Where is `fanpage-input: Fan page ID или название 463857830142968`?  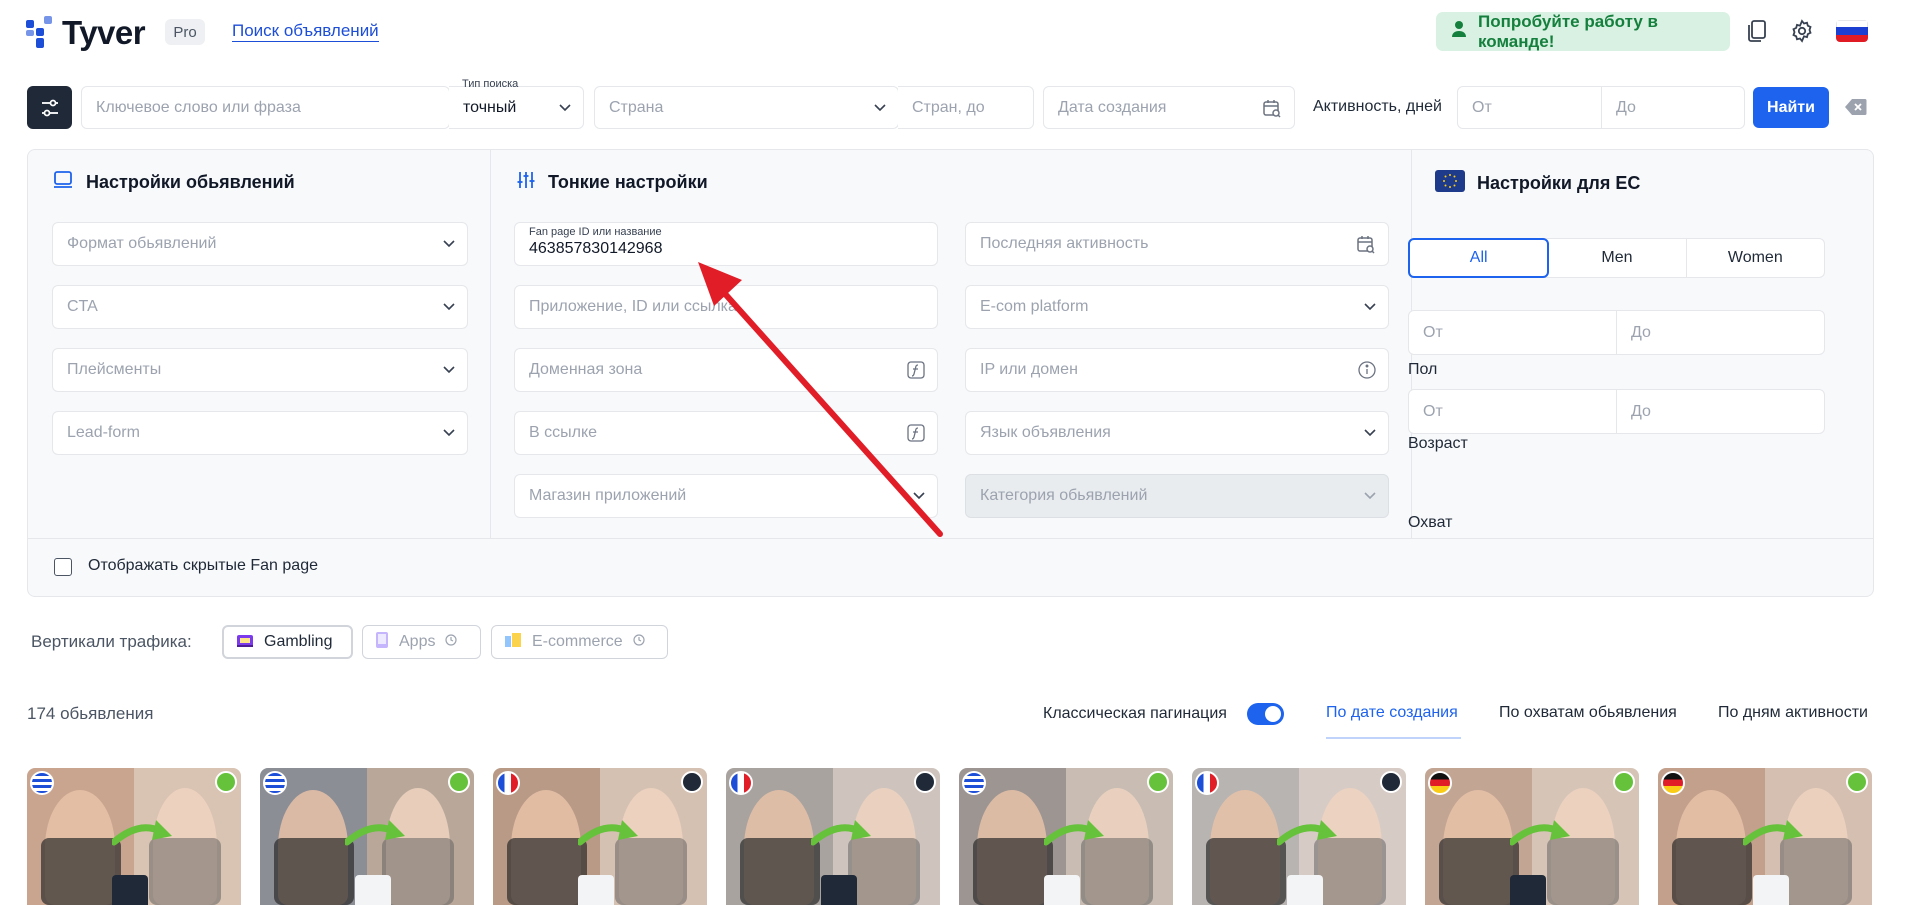 fanpage-input: Fan page ID или название 463857830142968 is located at coordinates (726, 244).